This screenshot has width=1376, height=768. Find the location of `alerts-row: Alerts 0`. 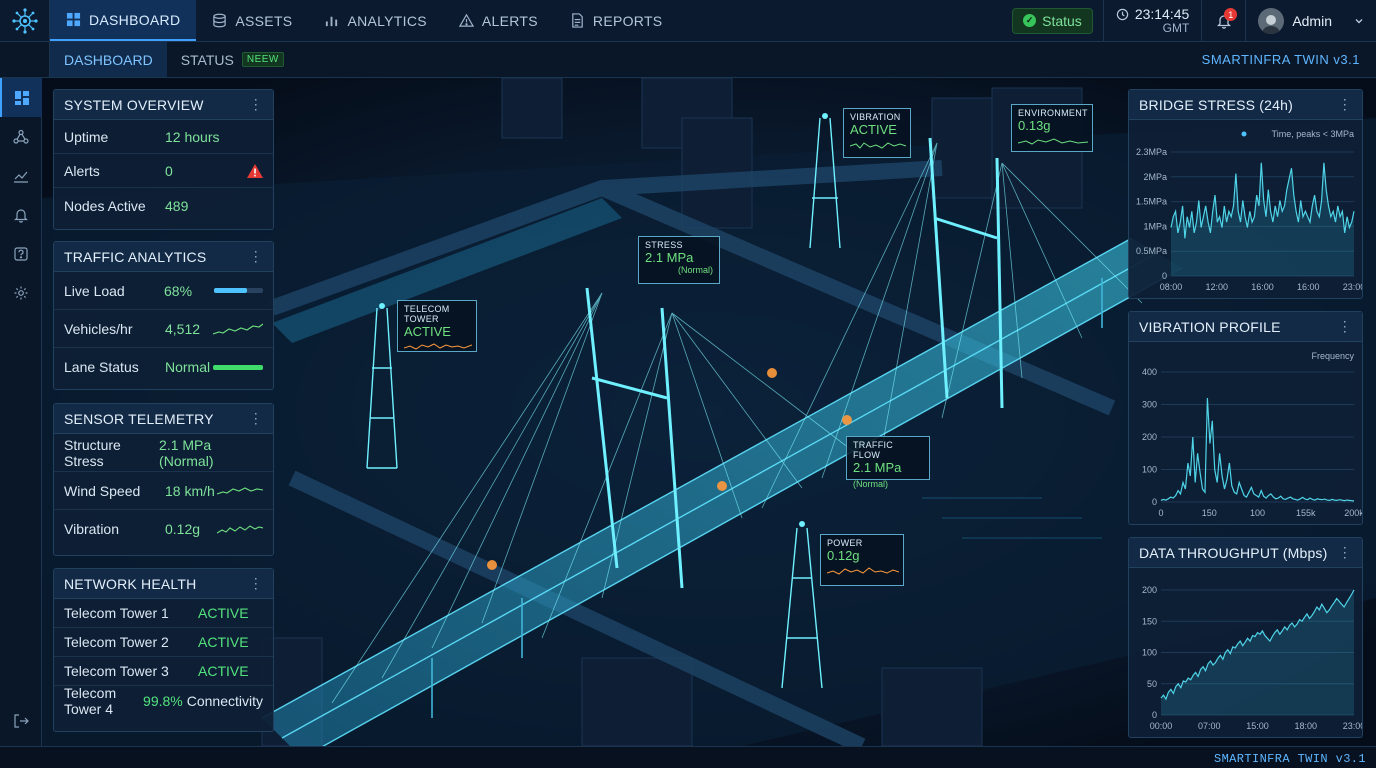

alerts-row: Alerts 0 is located at coordinates (163, 171).